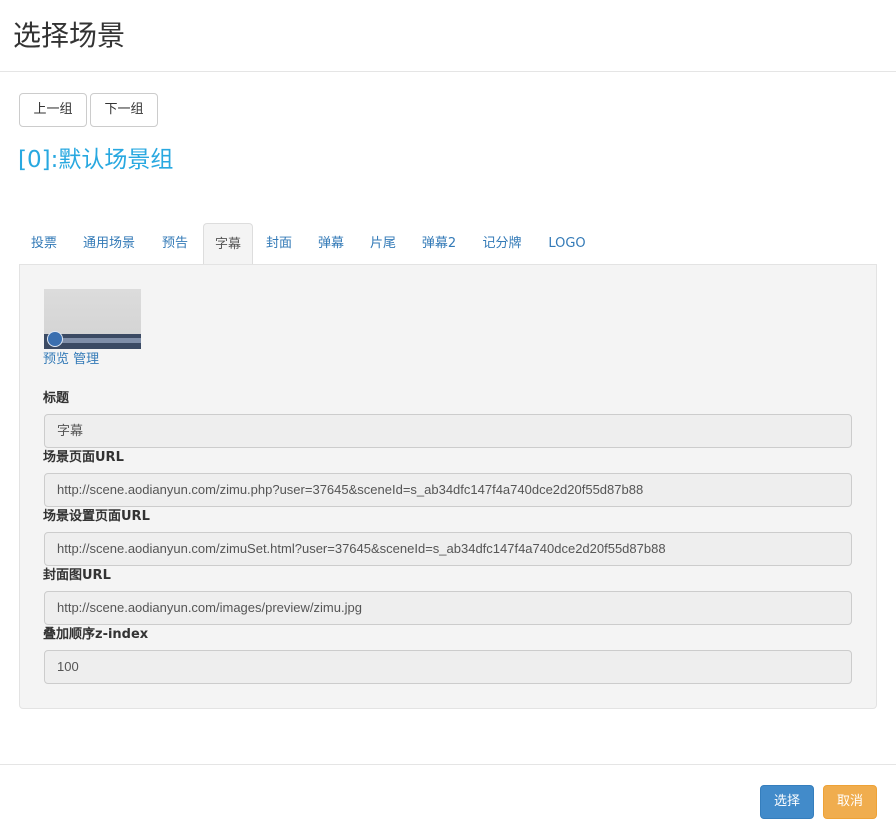 This screenshot has width=896, height=836. I want to click on thumbnail-logo-icon, so click(55, 339).